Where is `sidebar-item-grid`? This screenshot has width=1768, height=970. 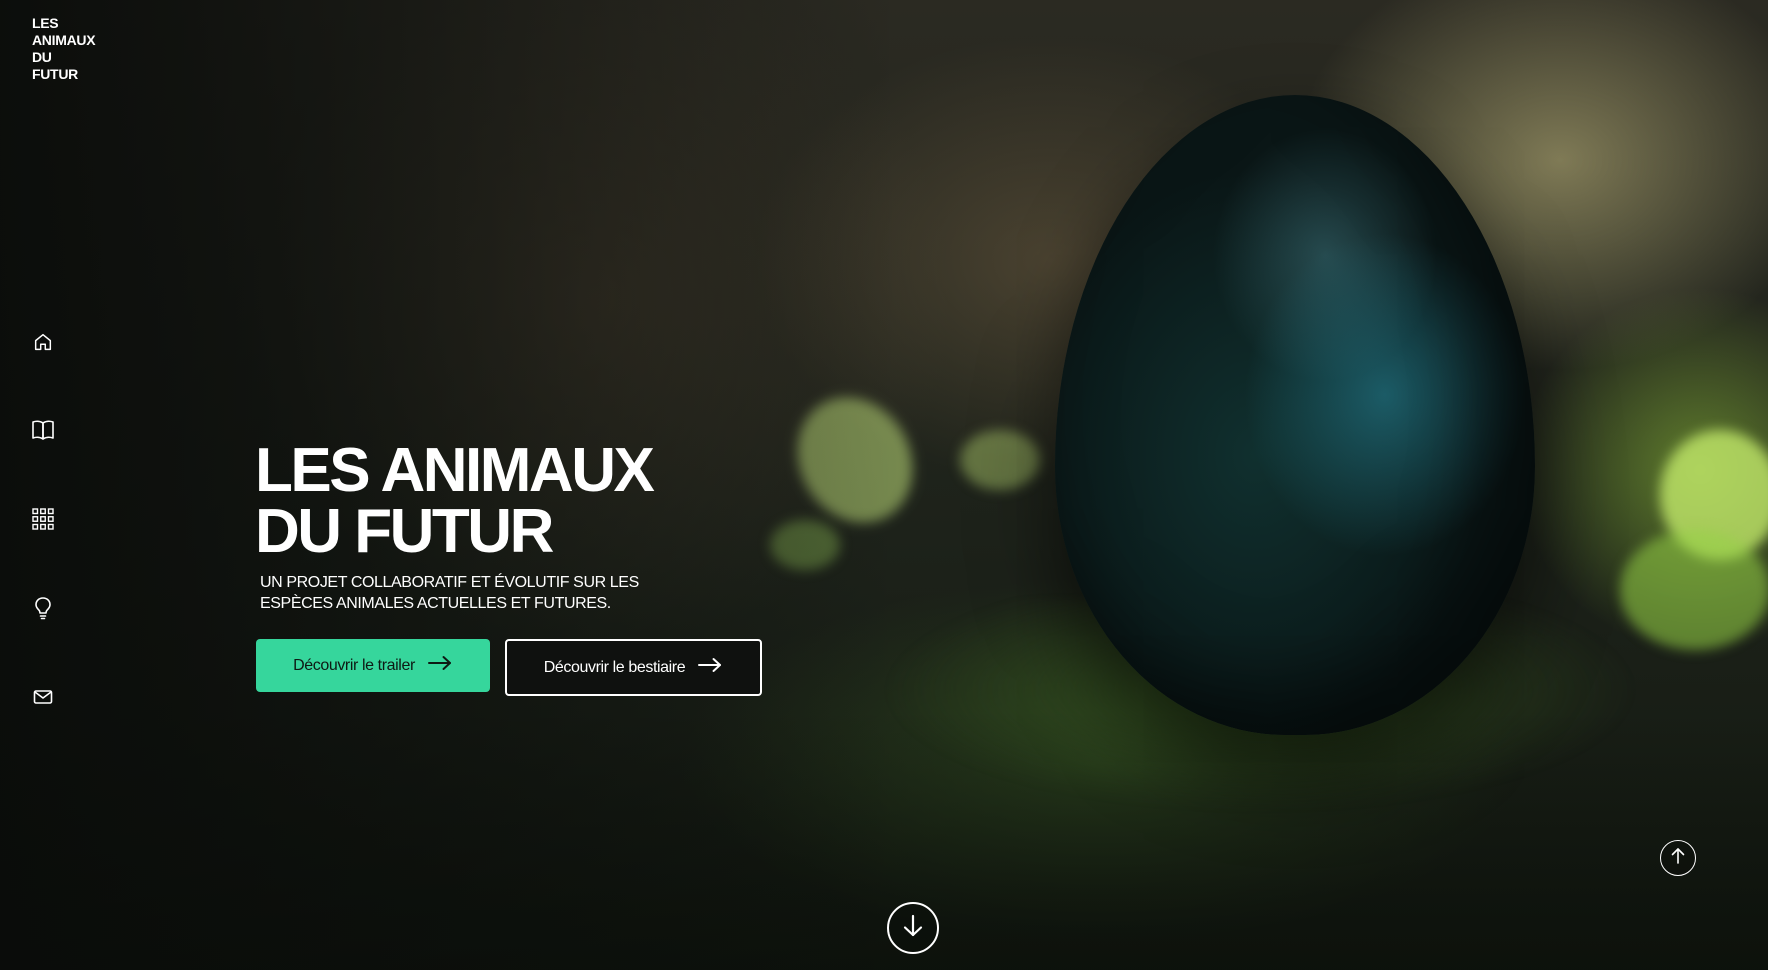
sidebar-item-grid is located at coordinates (43, 519).